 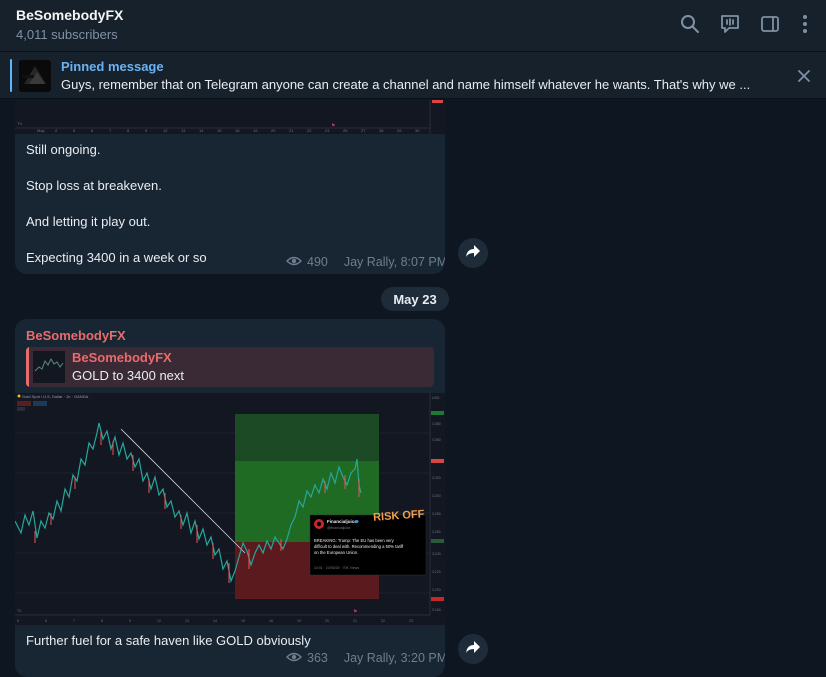 I want to click on svg-text: 3,300, so click(x=436, y=496).